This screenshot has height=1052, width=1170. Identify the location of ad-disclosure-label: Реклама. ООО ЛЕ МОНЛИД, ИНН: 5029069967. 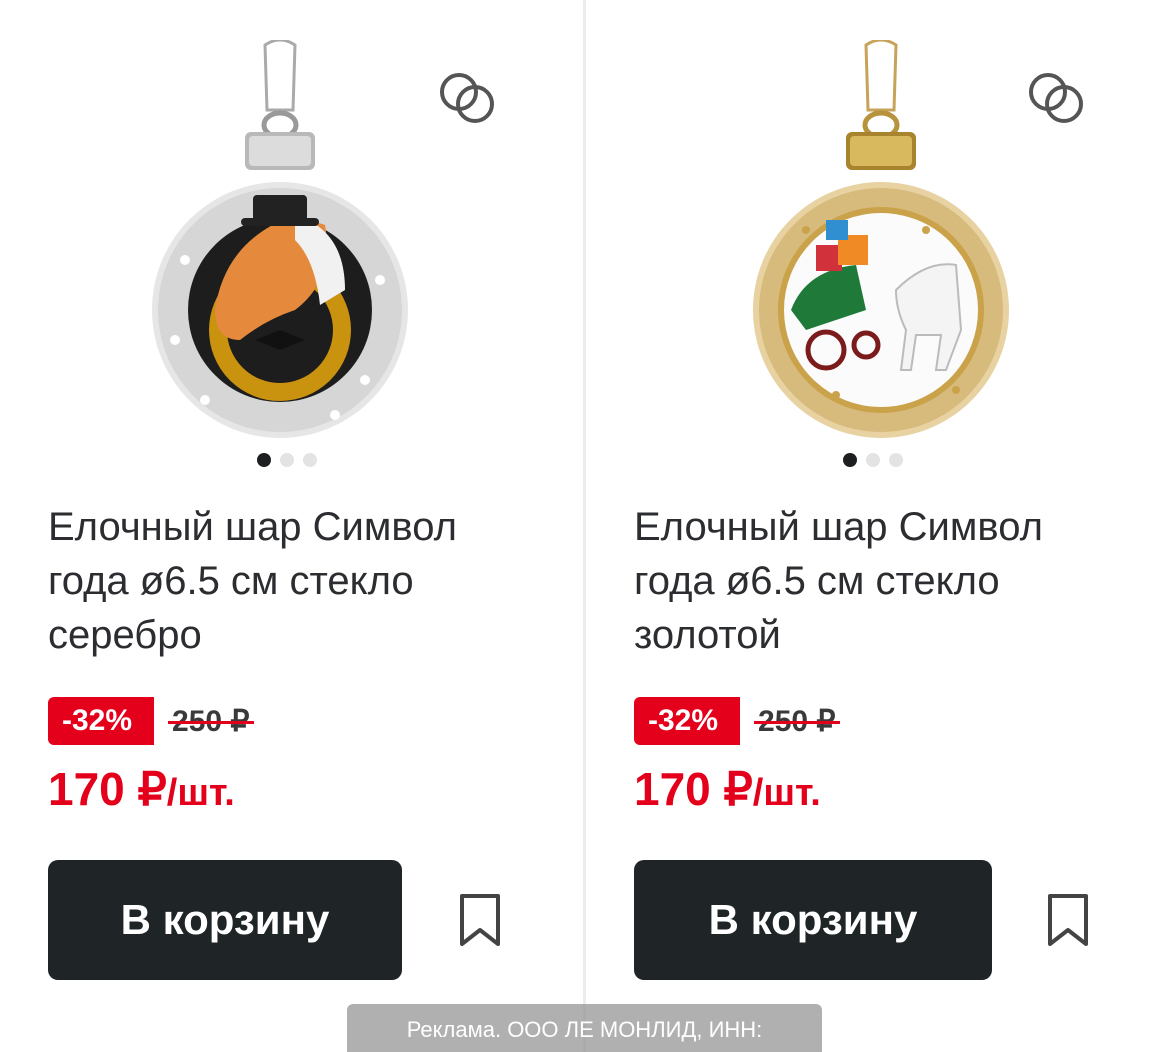
(584, 1028).